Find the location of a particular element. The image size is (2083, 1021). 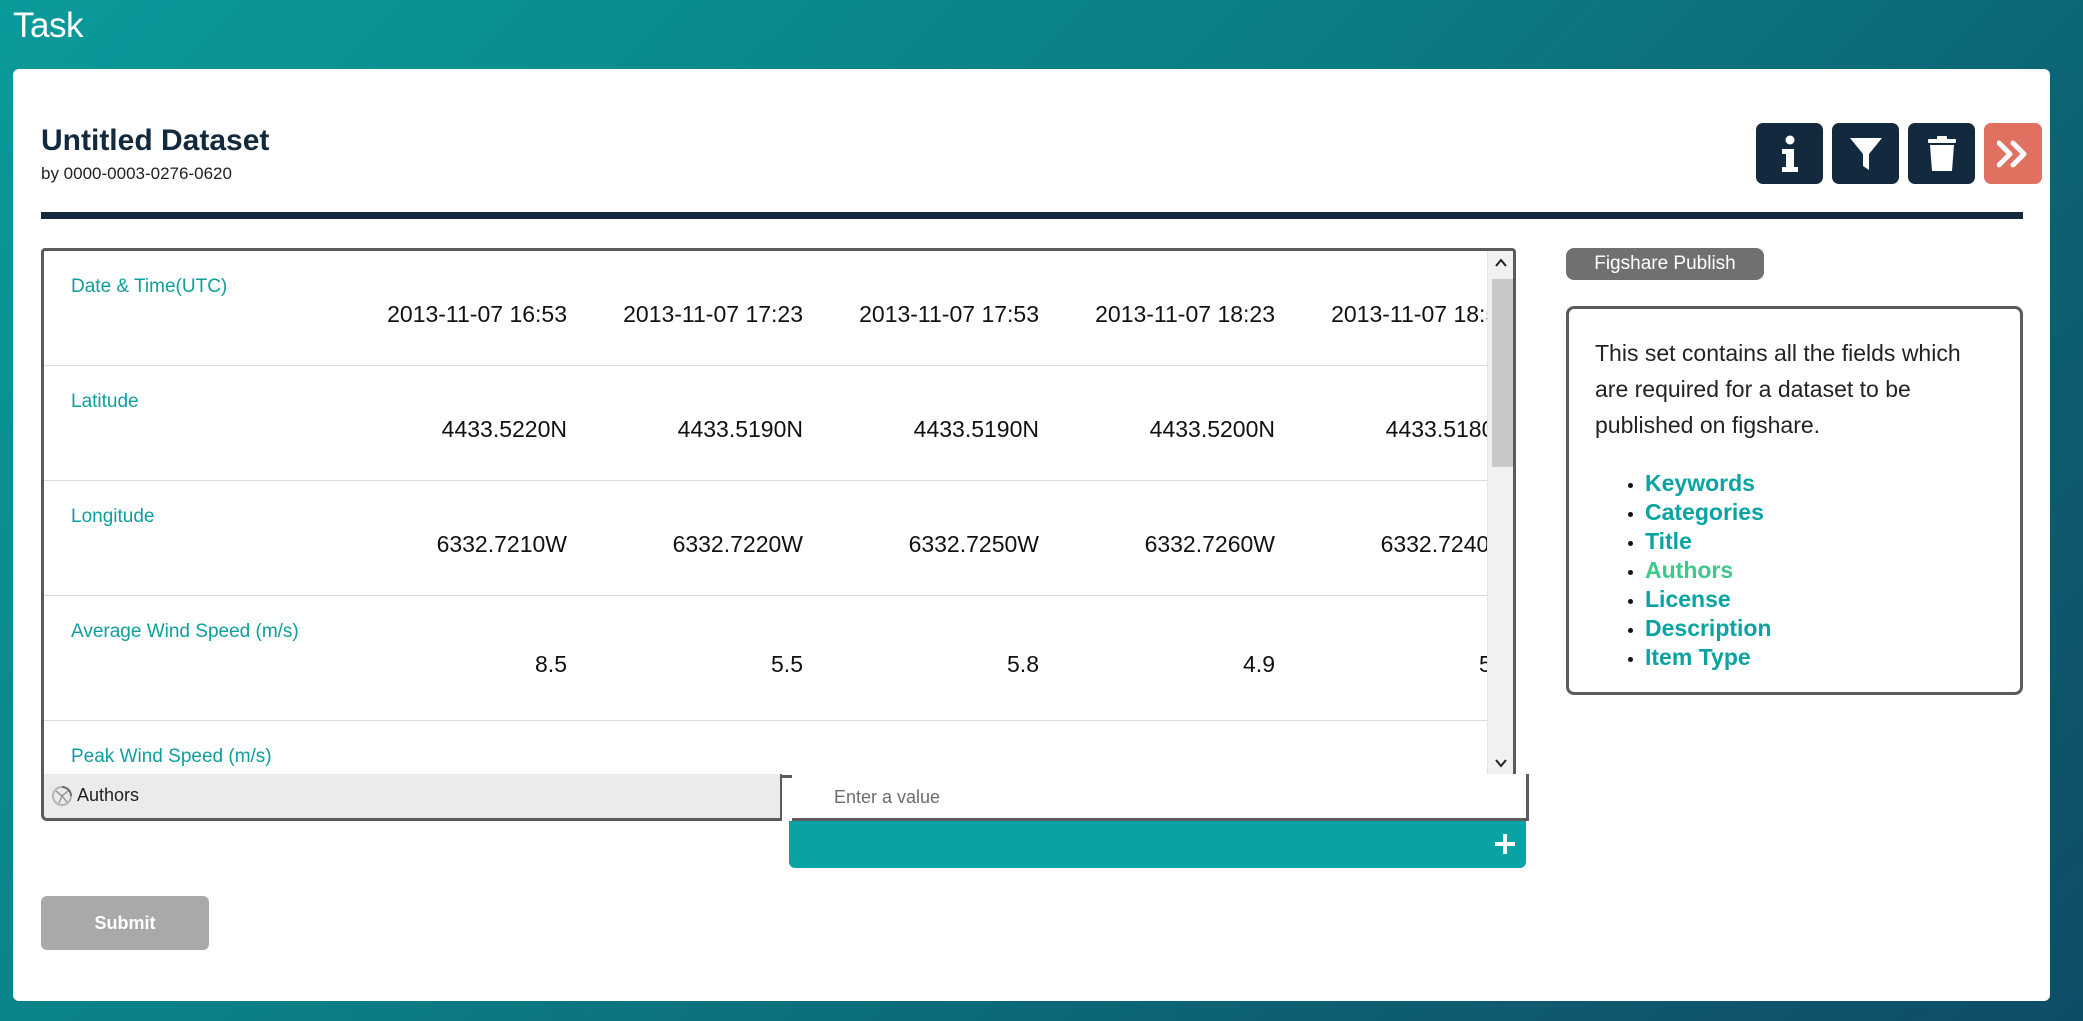

table-cell: 6332.7240W is located at coordinates (1393, 538).